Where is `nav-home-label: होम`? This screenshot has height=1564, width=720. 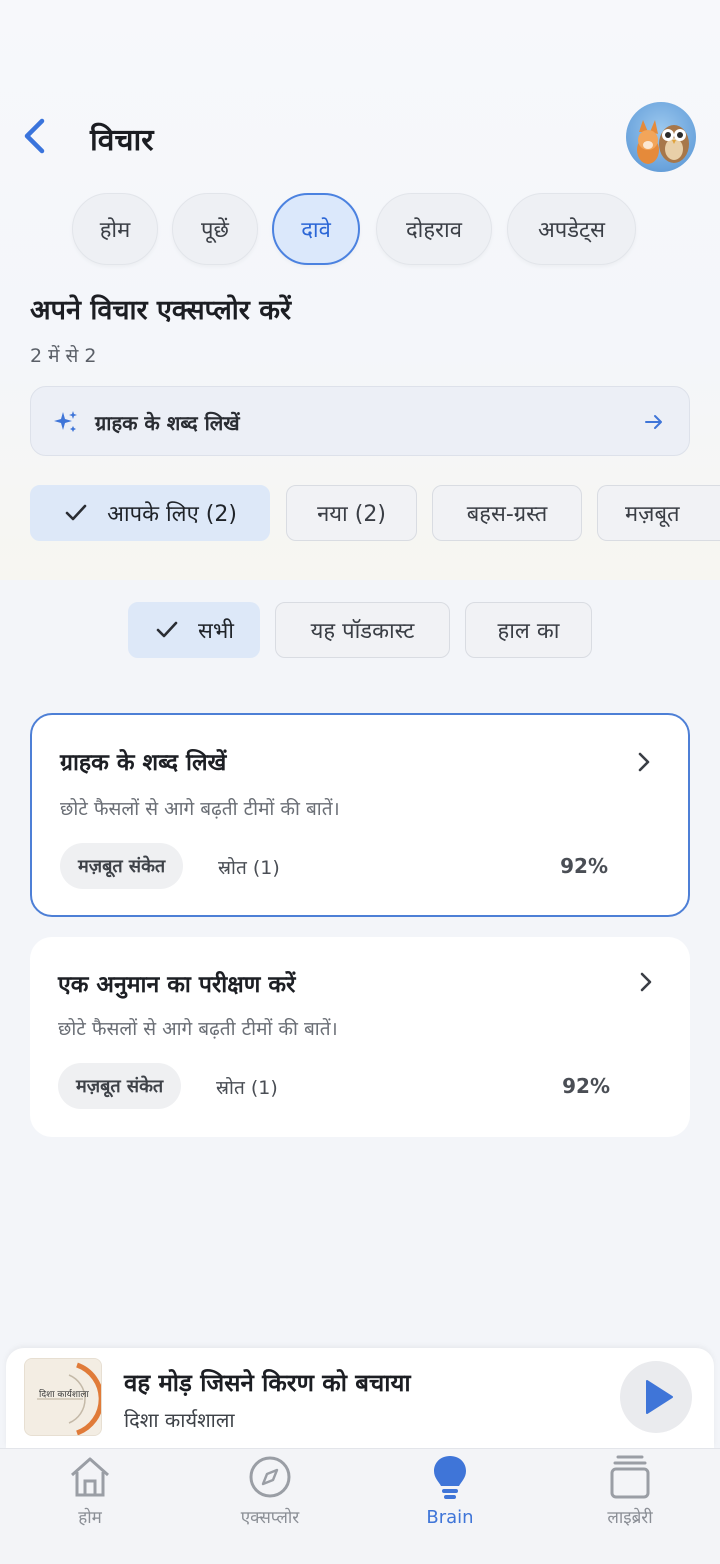 nav-home-label: होम is located at coordinates (90, 1518).